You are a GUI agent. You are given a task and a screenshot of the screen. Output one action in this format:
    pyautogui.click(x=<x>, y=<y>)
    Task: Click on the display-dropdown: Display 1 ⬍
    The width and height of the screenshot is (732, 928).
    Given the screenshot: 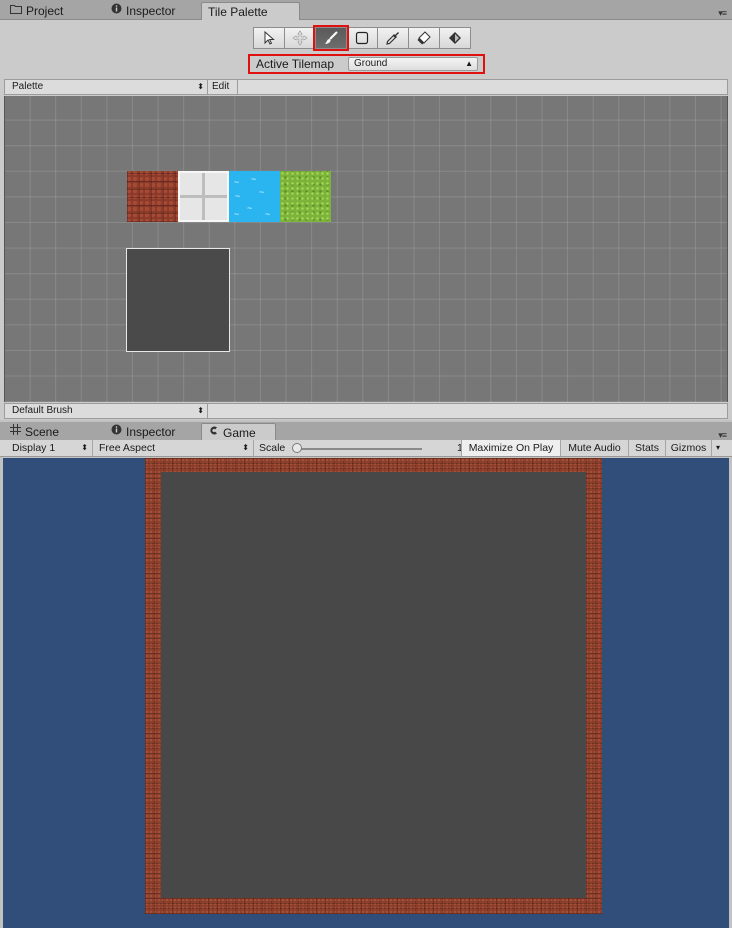 What is the action you would take?
    pyautogui.click(x=49, y=448)
    